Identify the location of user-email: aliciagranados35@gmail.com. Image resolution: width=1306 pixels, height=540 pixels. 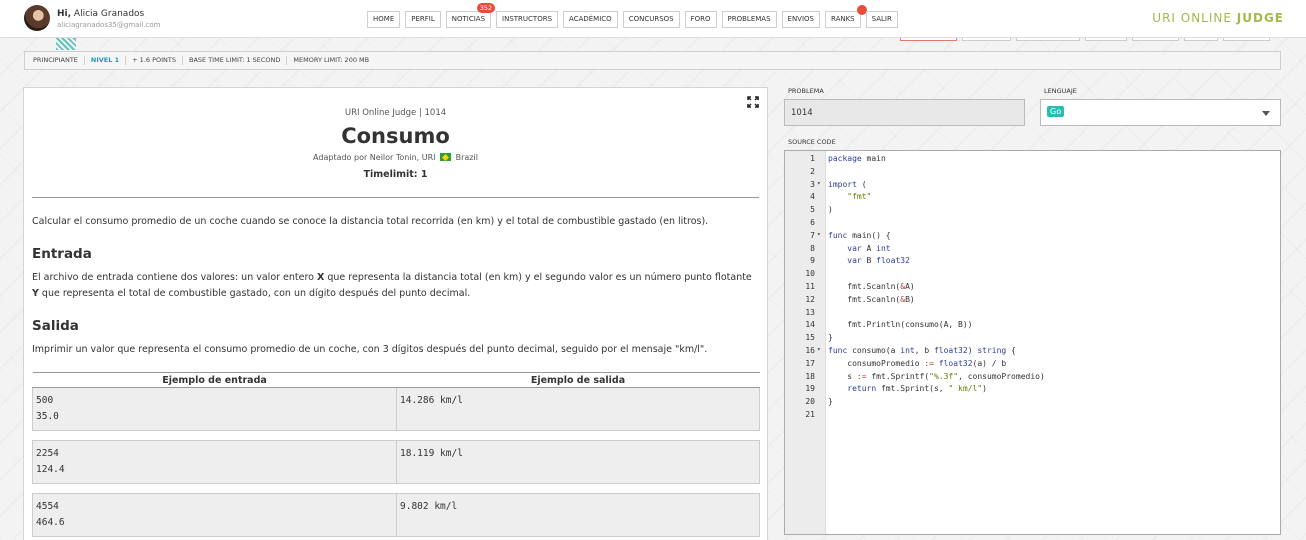
(109, 25).